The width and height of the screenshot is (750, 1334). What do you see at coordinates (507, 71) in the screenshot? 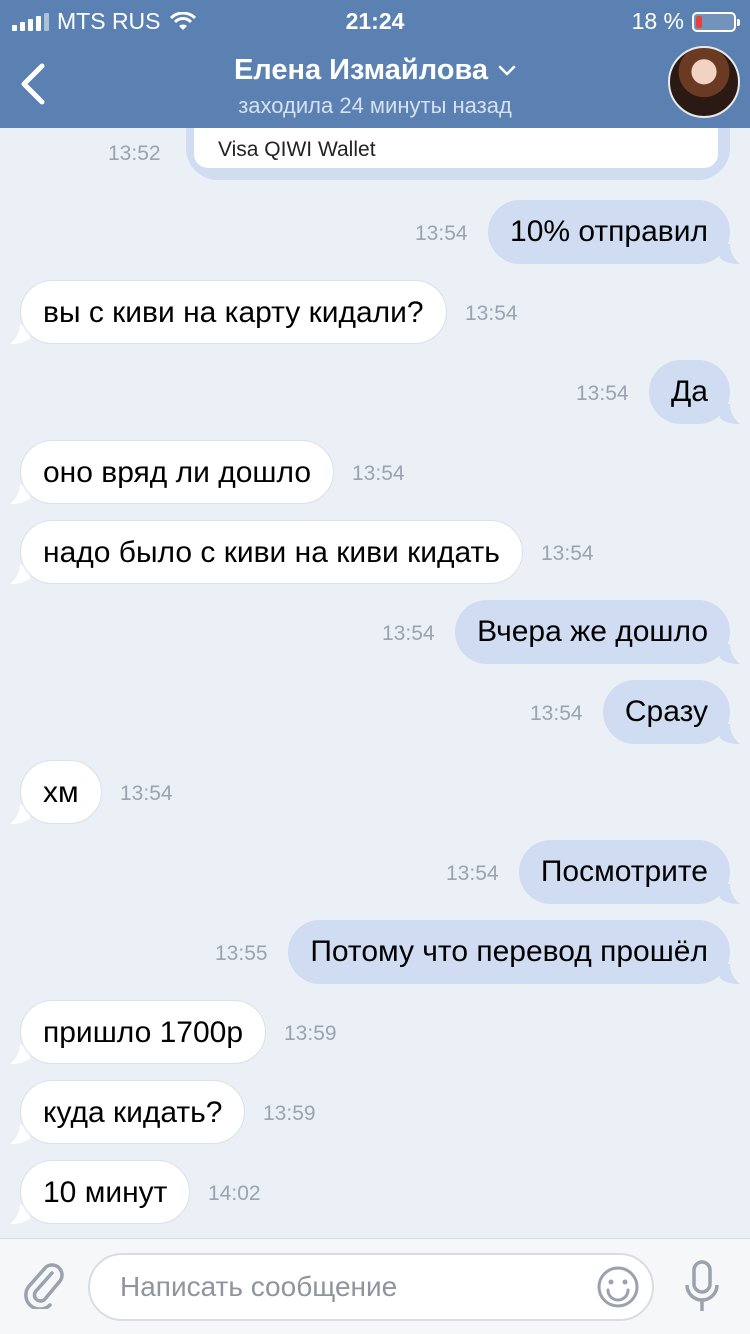
I see `chevron-down-icon` at bounding box center [507, 71].